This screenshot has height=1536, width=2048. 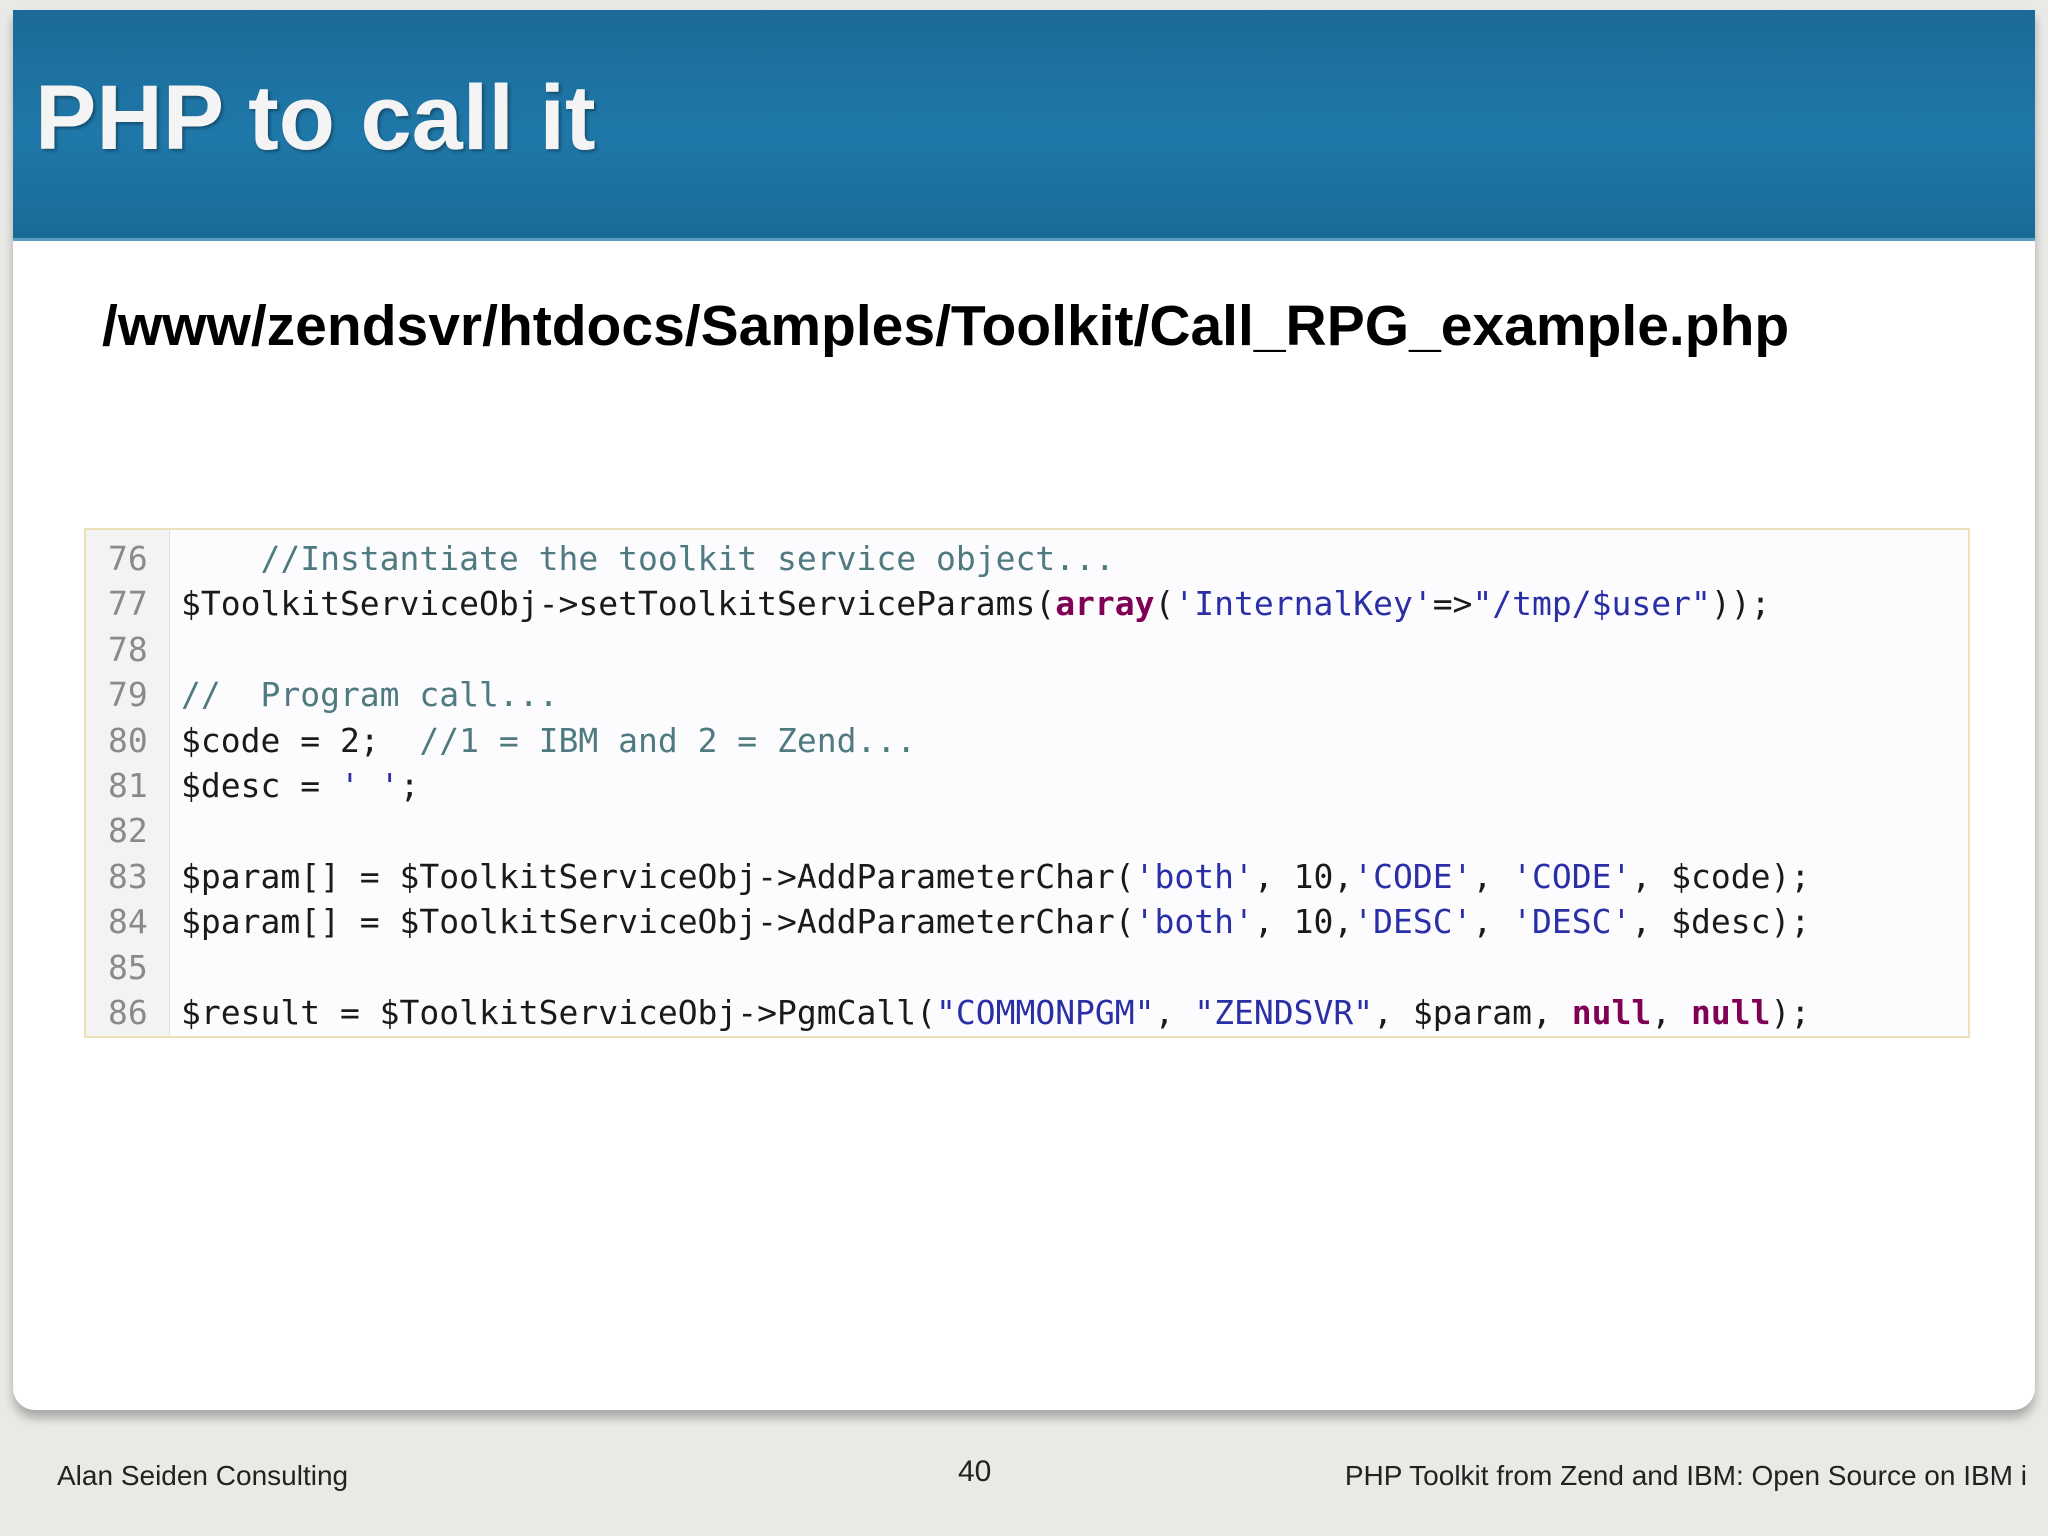 I want to click on line-number: 80, so click(x=128, y=740).